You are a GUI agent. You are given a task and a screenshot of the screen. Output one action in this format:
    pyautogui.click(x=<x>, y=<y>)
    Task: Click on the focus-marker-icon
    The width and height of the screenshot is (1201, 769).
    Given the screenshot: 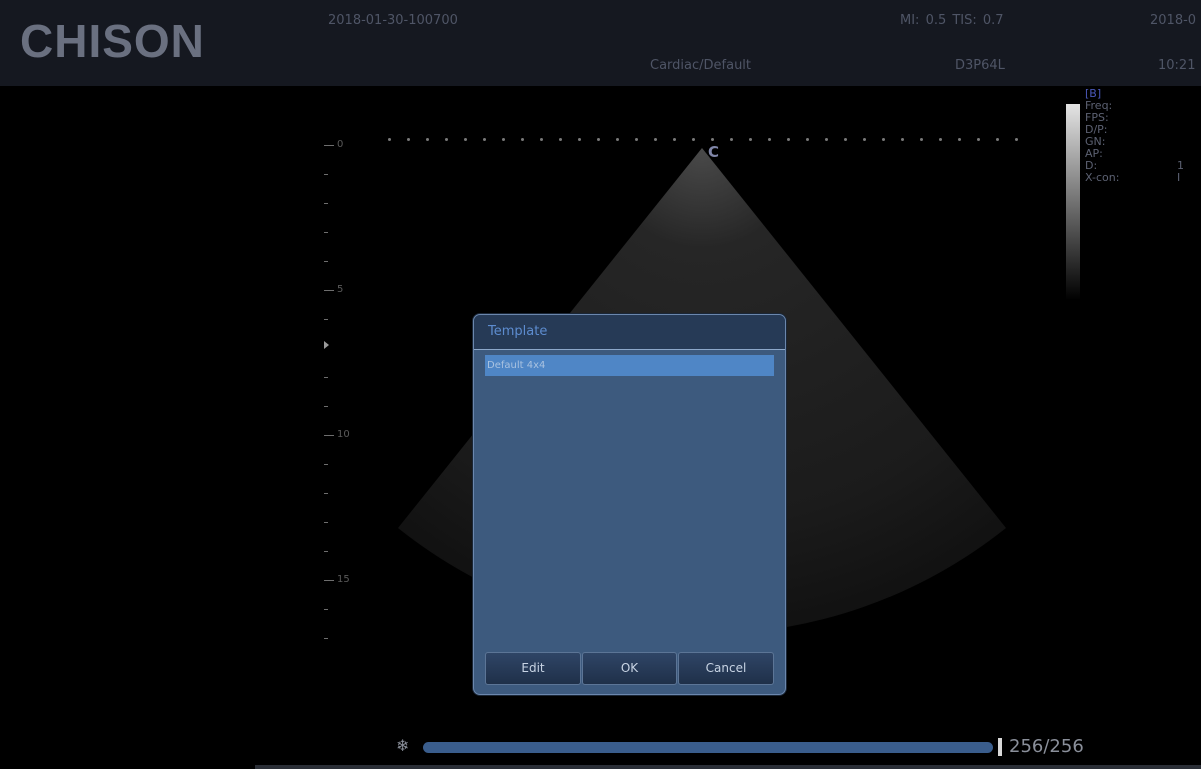 What is the action you would take?
    pyautogui.click(x=326, y=345)
    